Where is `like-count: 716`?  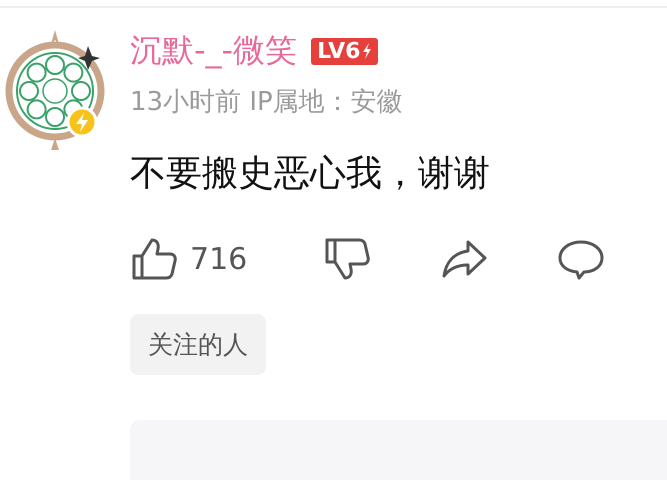 like-count: 716 is located at coordinates (219, 259).